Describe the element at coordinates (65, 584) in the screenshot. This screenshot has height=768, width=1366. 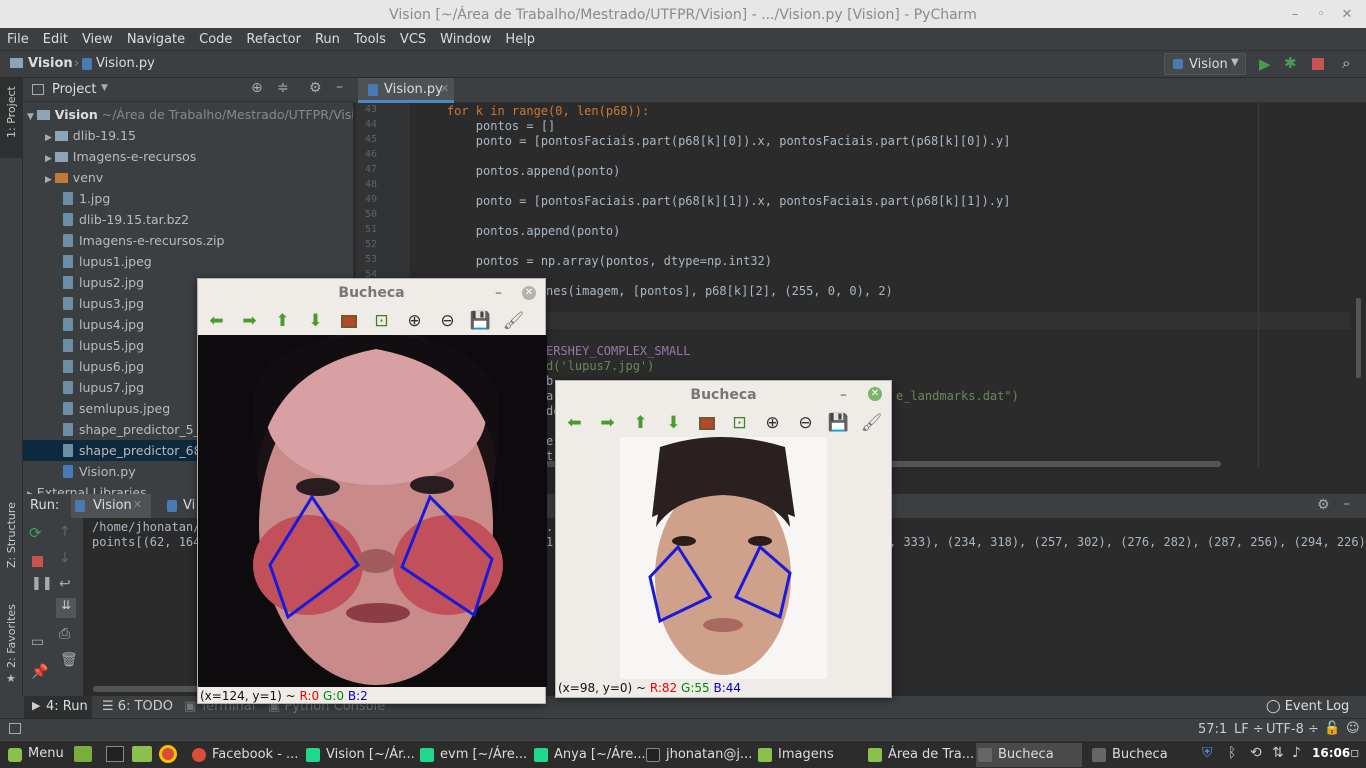
I see `wrap-icon: ↩` at that location.